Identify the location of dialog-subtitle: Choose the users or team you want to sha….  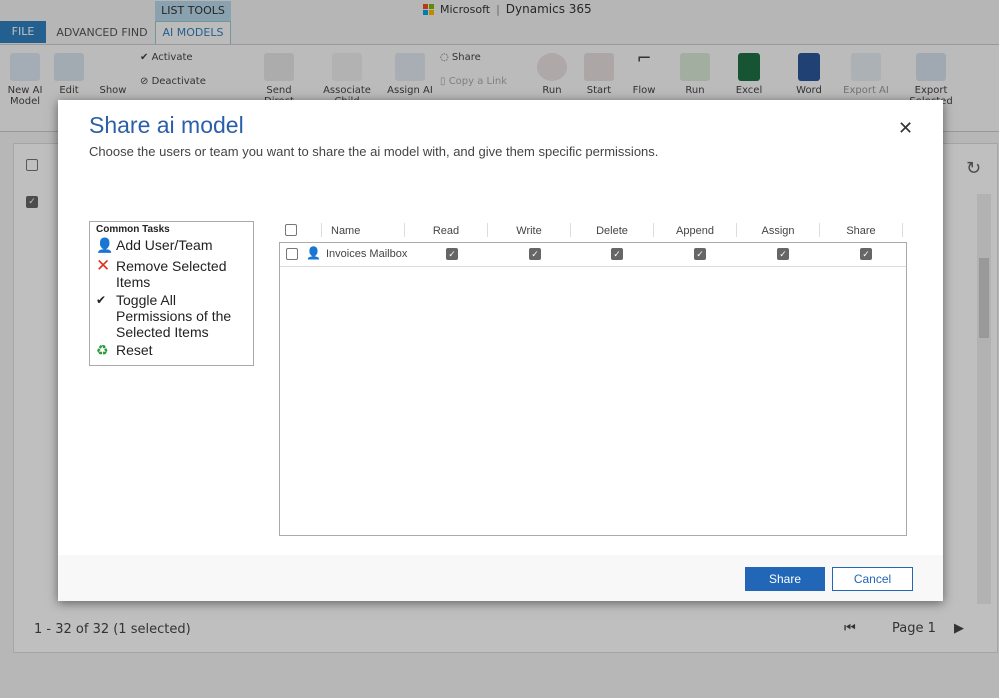
(374, 151).